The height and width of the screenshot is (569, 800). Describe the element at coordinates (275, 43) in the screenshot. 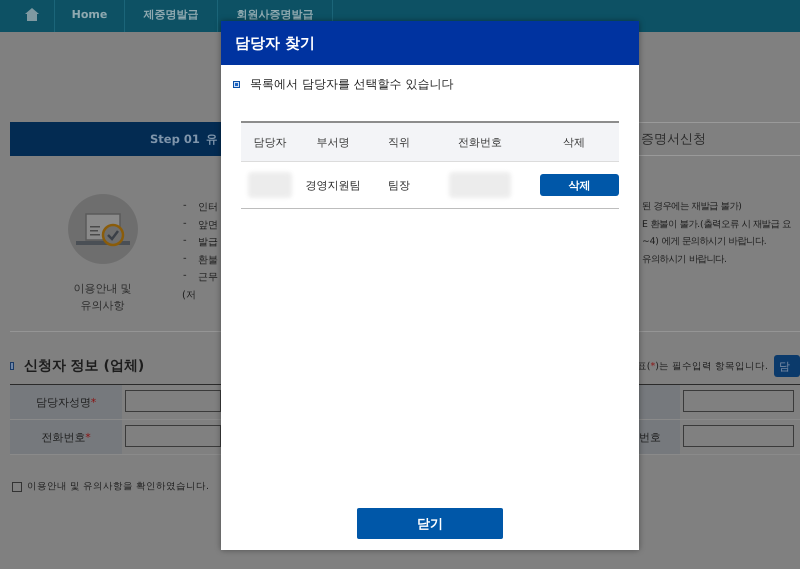

I see `dialog-title: 담당자 찾기` at that location.